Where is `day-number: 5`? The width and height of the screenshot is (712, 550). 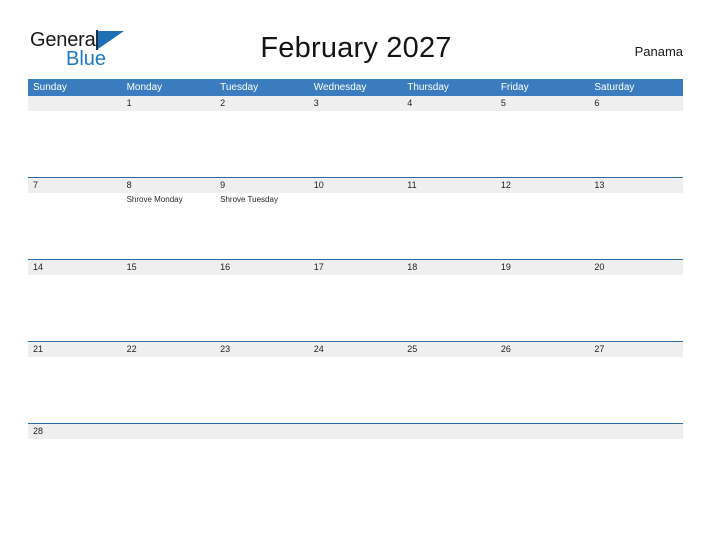 day-number: 5 is located at coordinates (503, 103).